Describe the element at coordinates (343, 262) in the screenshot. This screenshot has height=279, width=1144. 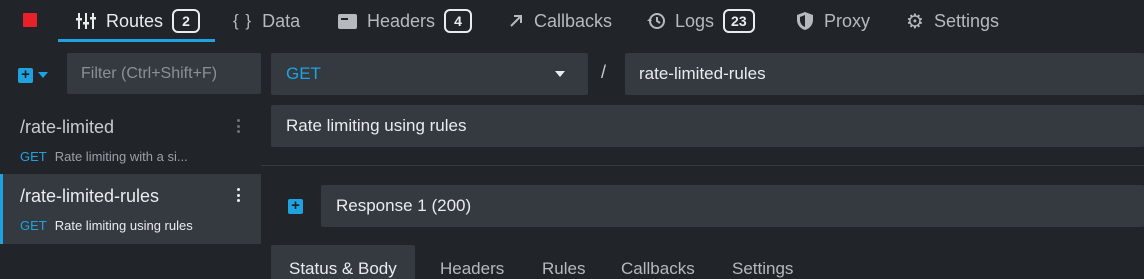
I see `tab-status-body: Status & Body` at that location.